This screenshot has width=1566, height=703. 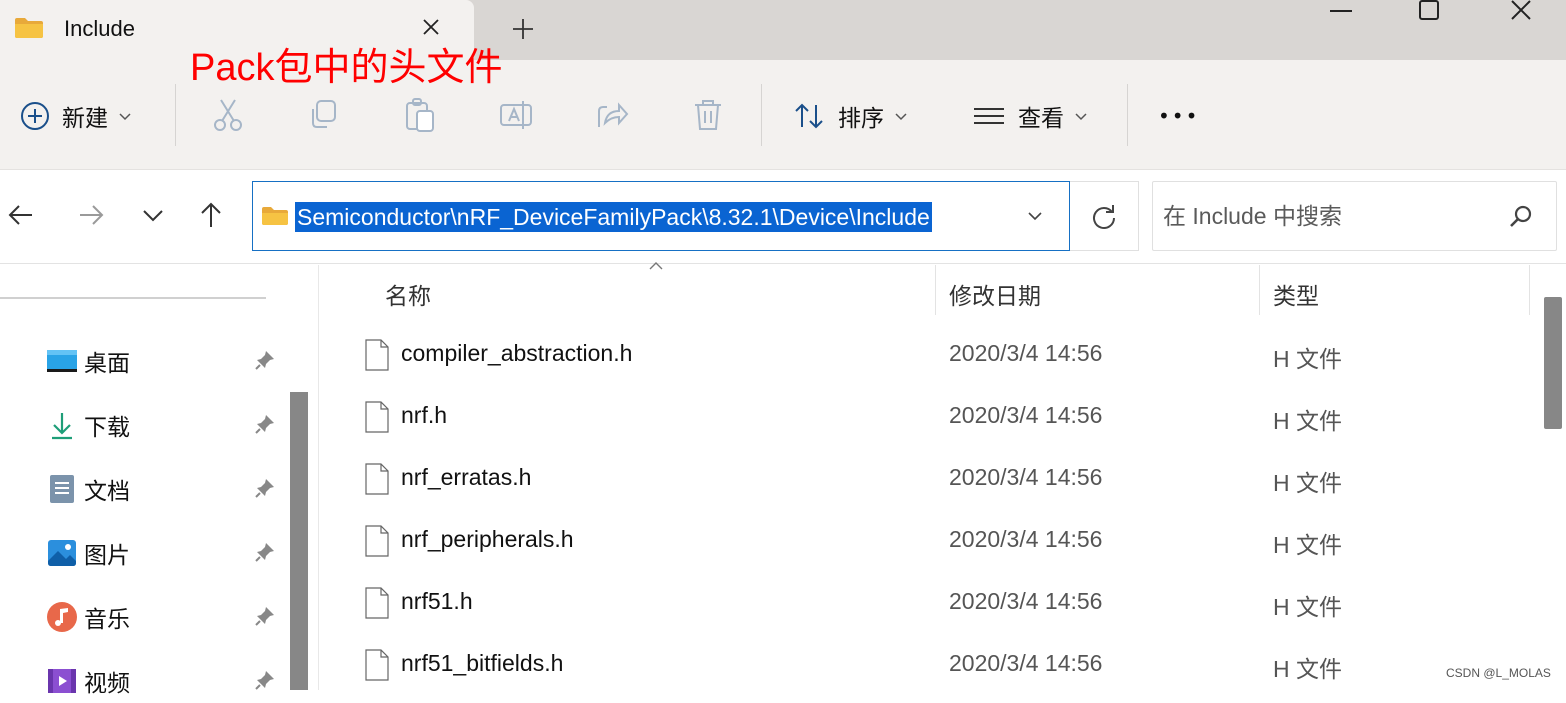 I want to click on column-header-name: 名称, so click(x=408, y=294).